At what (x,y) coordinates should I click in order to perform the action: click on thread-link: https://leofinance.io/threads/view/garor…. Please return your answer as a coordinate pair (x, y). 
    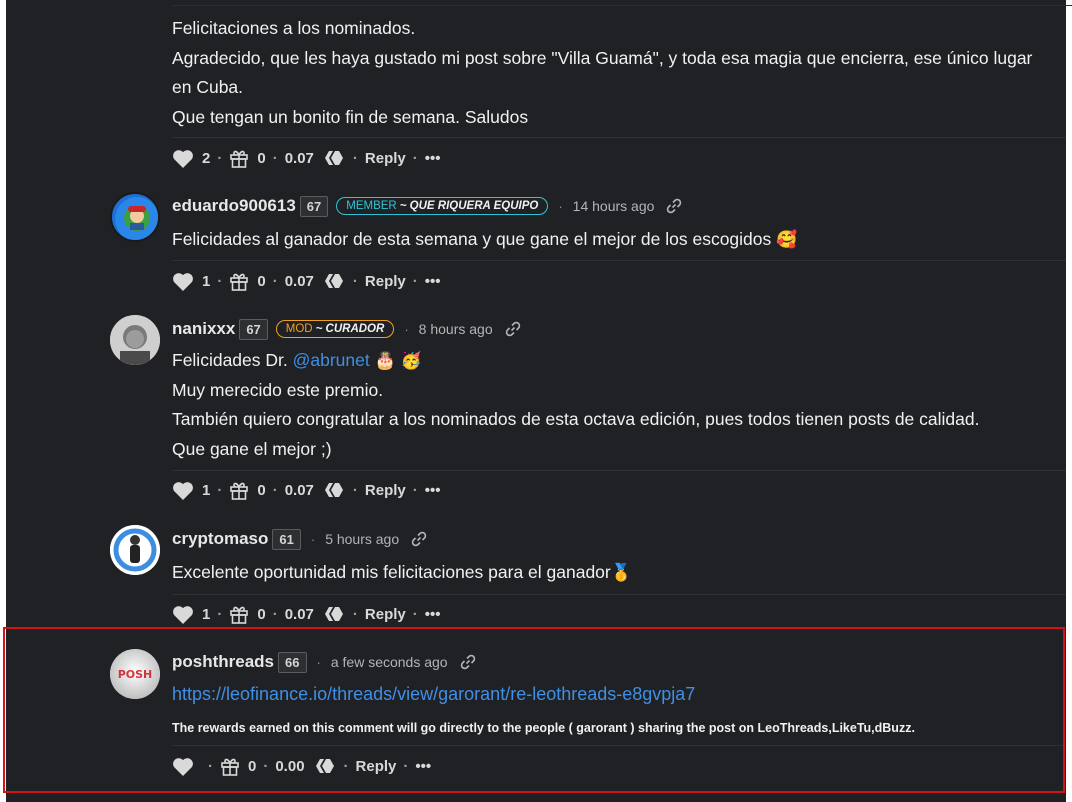
    Looking at the image, I should click on (612, 695).